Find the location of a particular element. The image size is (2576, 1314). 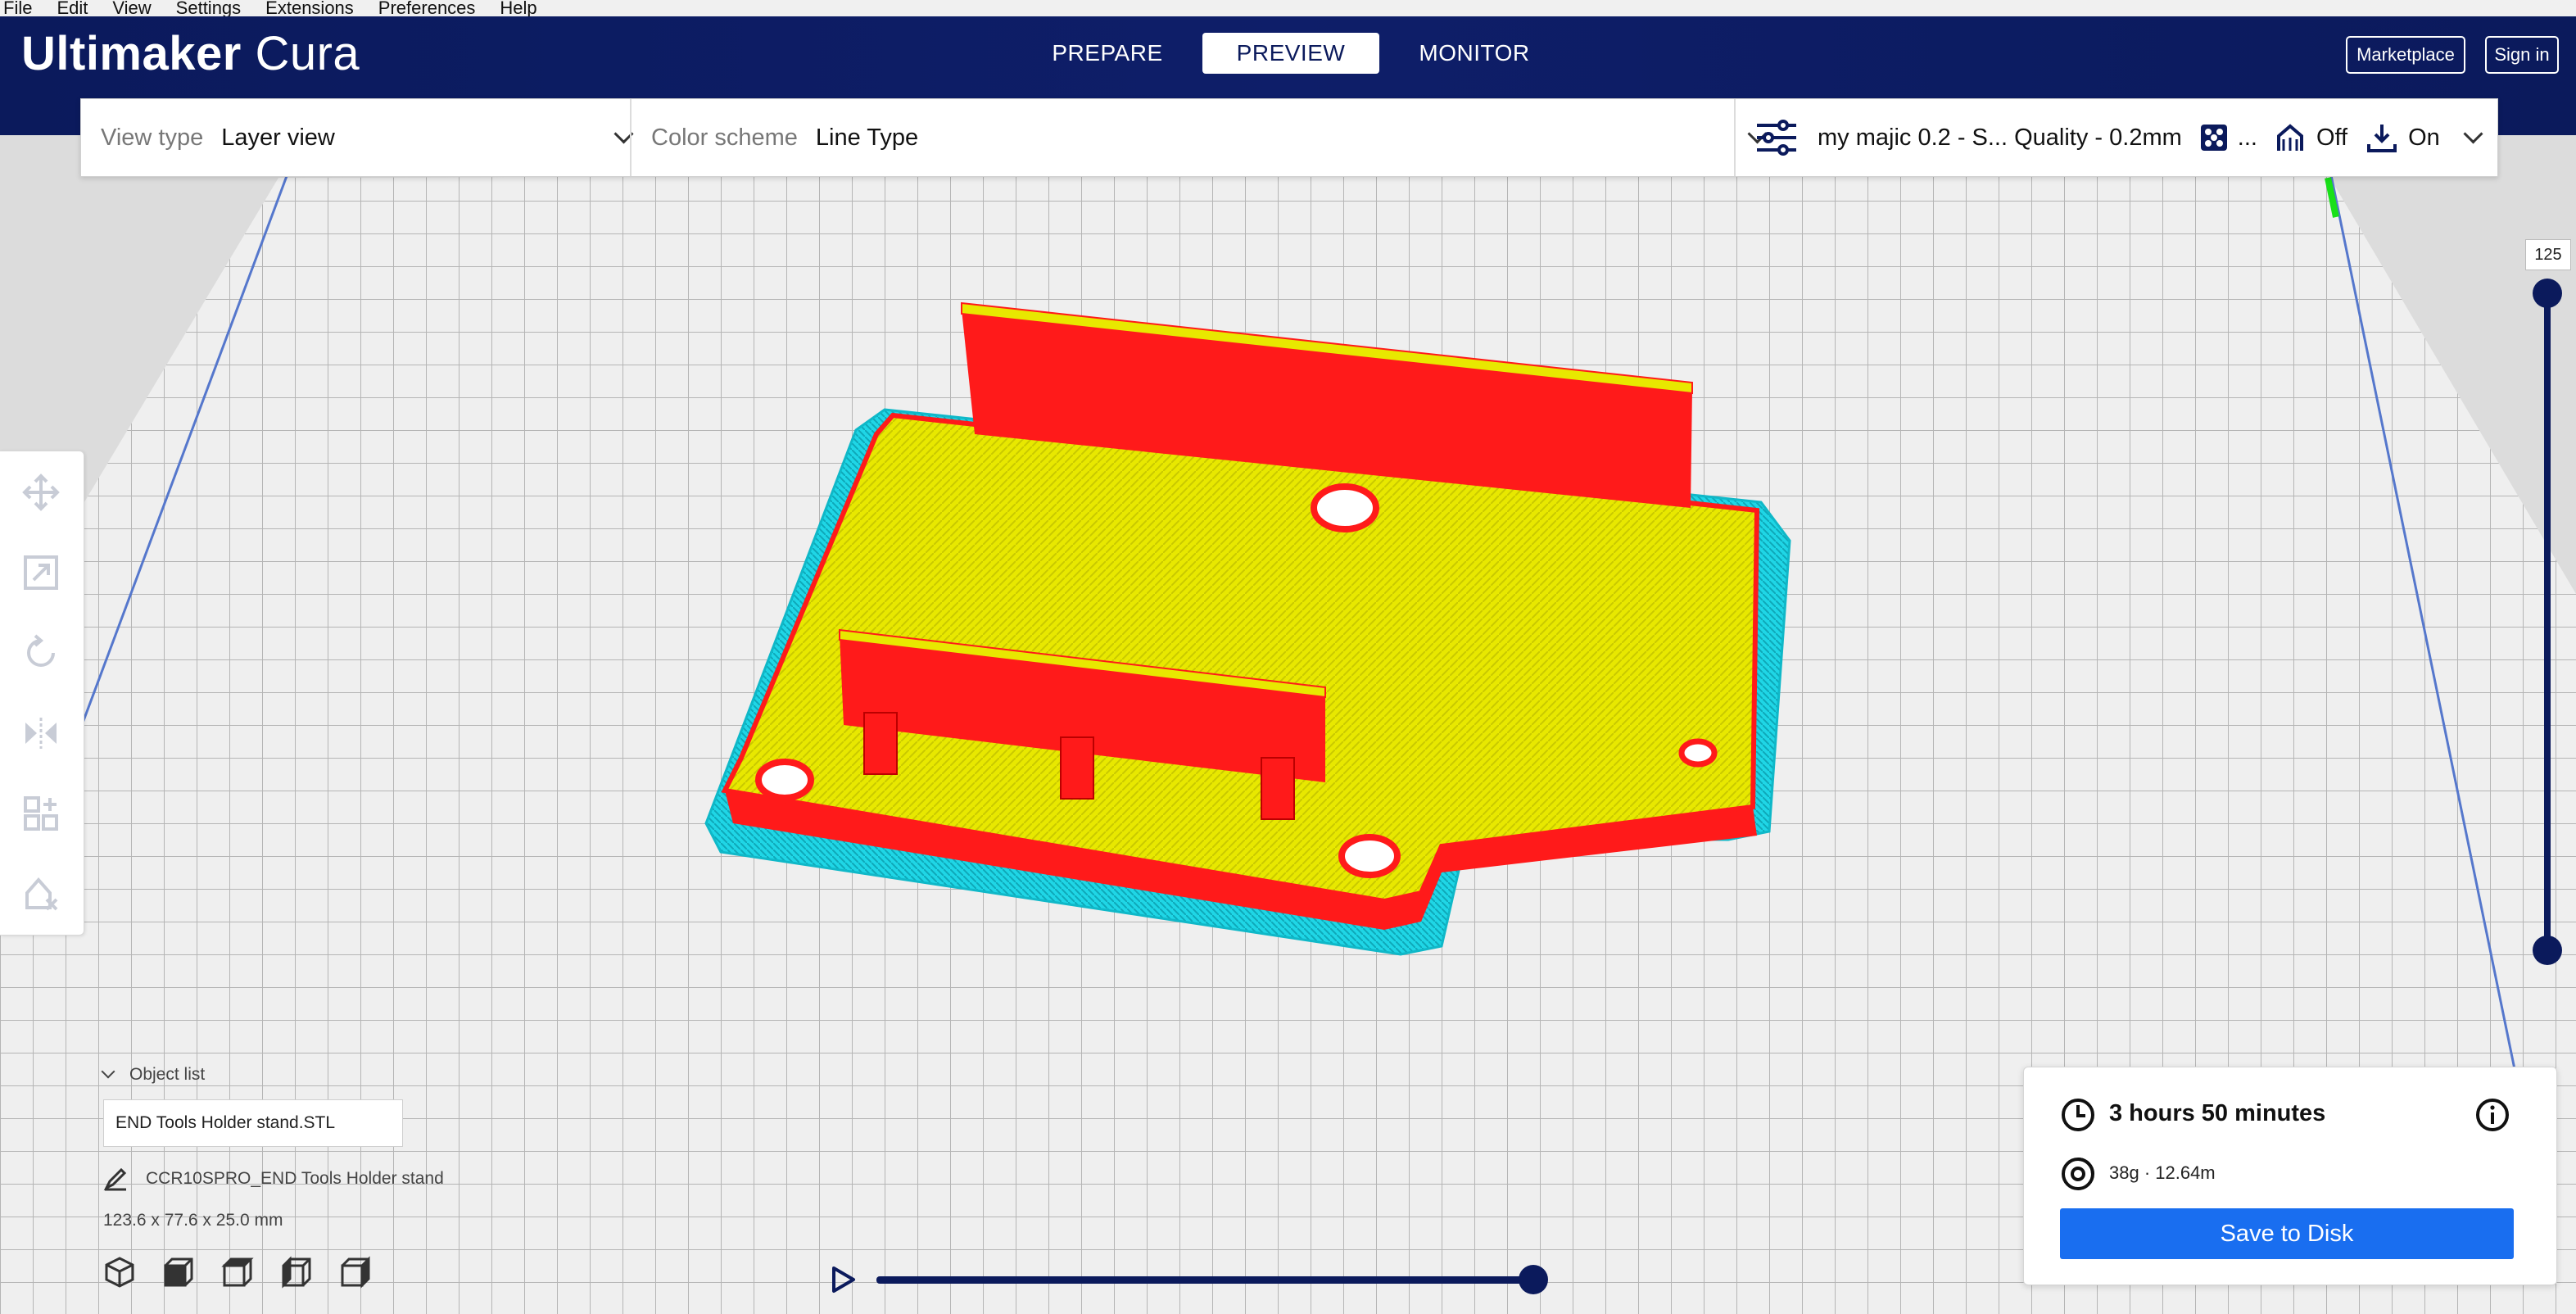

mirror-icon is located at coordinates (41, 733).